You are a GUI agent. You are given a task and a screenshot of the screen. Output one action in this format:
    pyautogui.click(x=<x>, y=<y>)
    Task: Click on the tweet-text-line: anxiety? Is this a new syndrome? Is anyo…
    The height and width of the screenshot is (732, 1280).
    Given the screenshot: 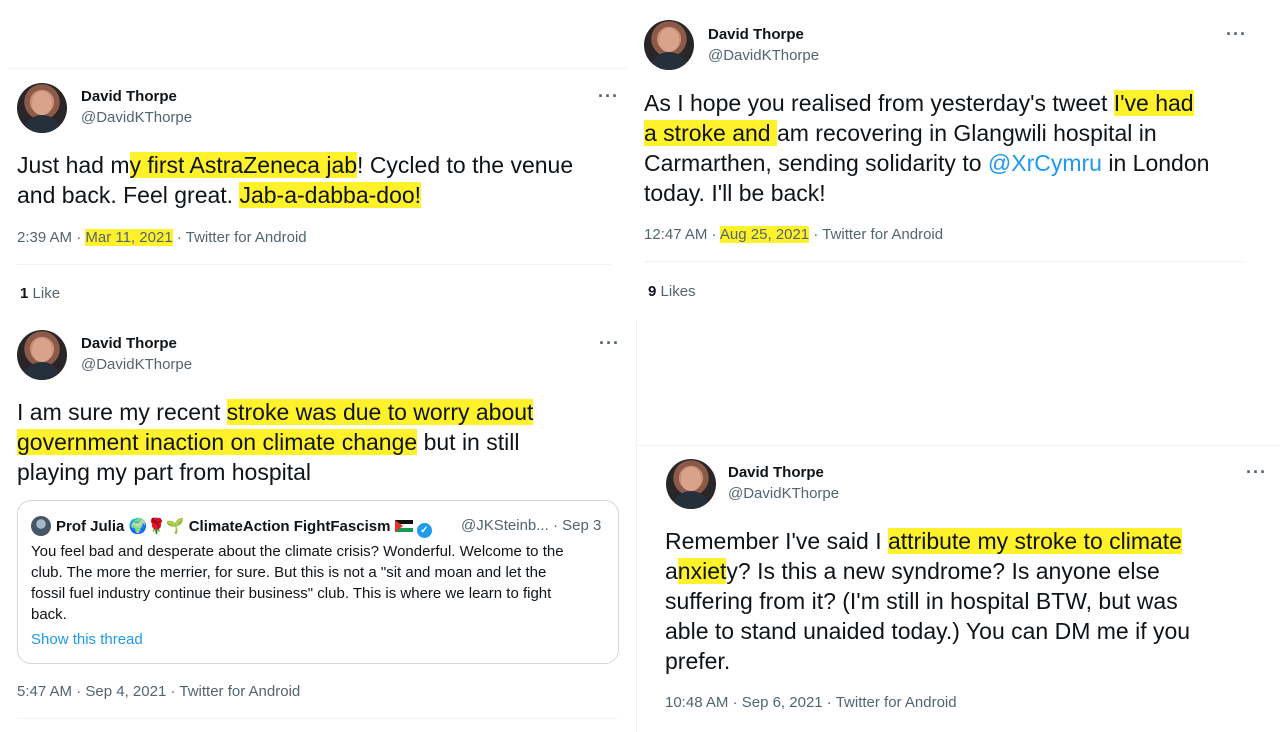 What is the action you would take?
    pyautogui.click(x=927, y=571)
    